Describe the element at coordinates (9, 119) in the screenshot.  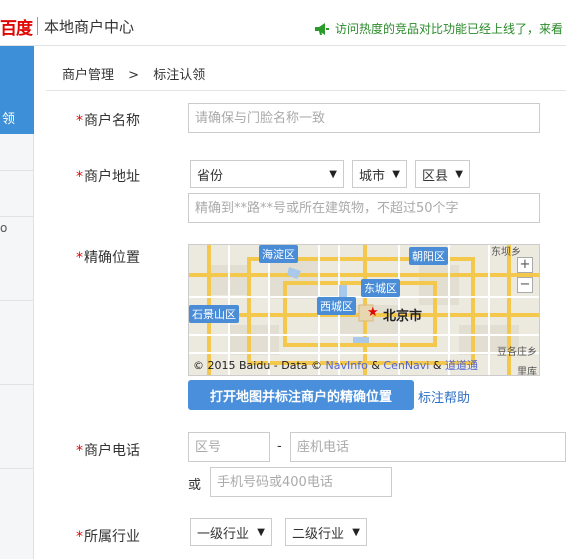
I see `sidebar-item-label: 领` at that location.